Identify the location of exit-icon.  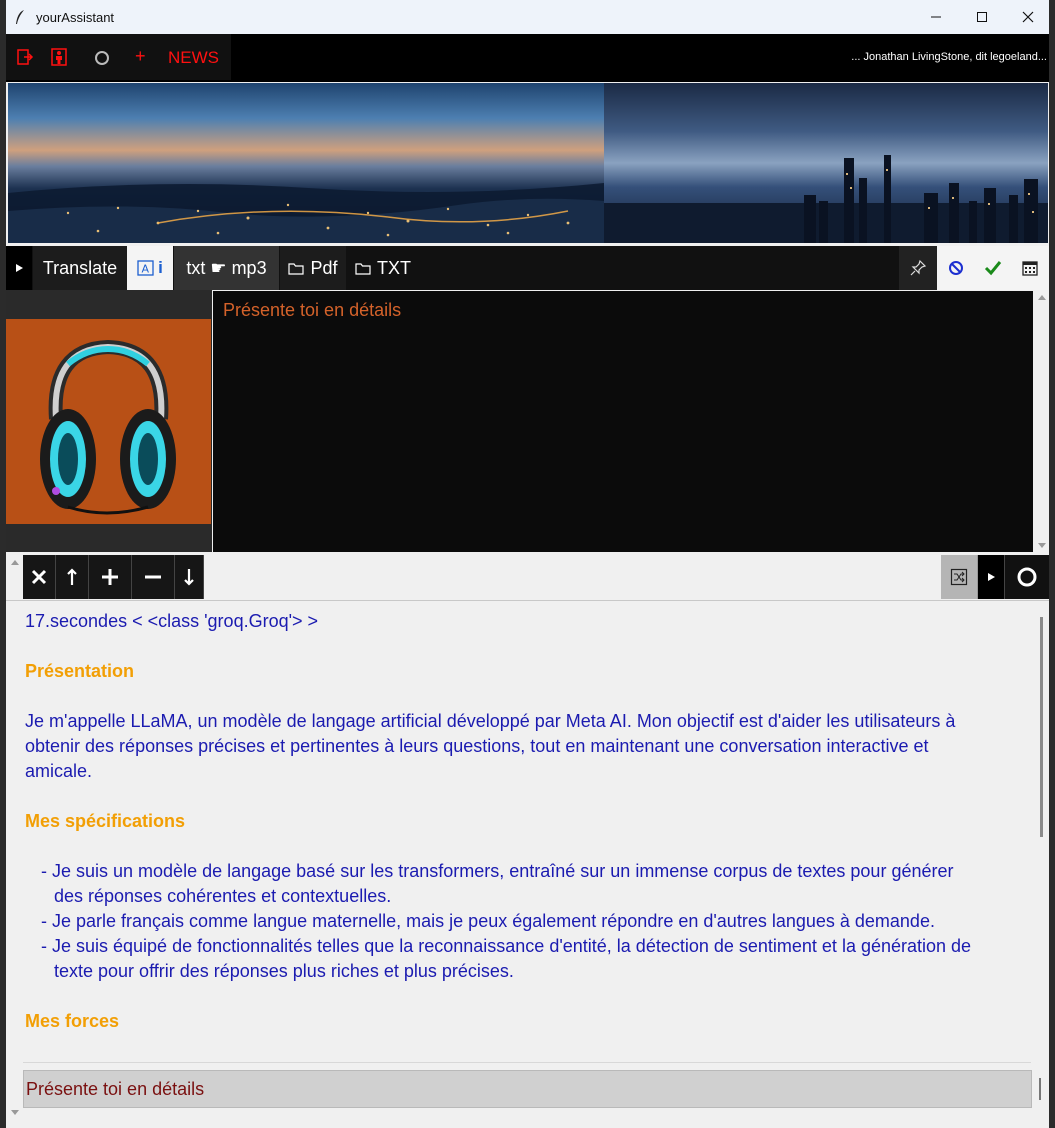
(25, 57).